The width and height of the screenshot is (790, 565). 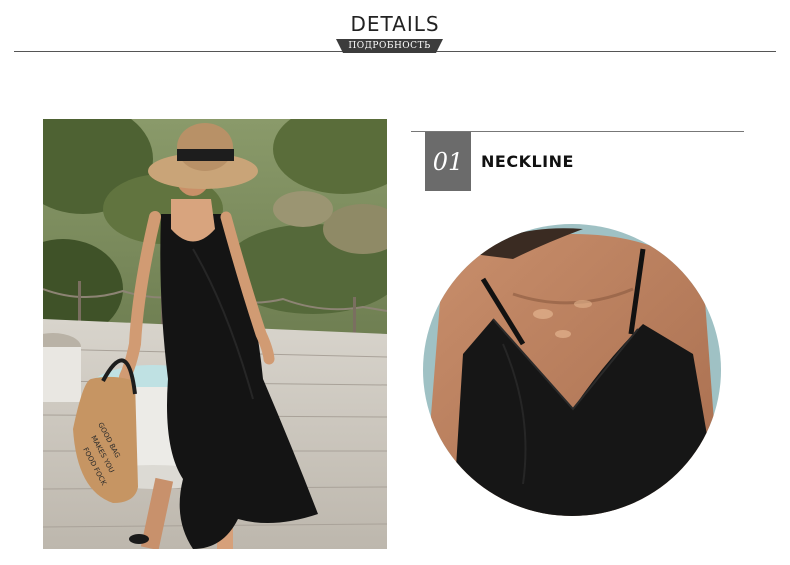 I want to click on section-number: 01, so click(x=448, y=161).